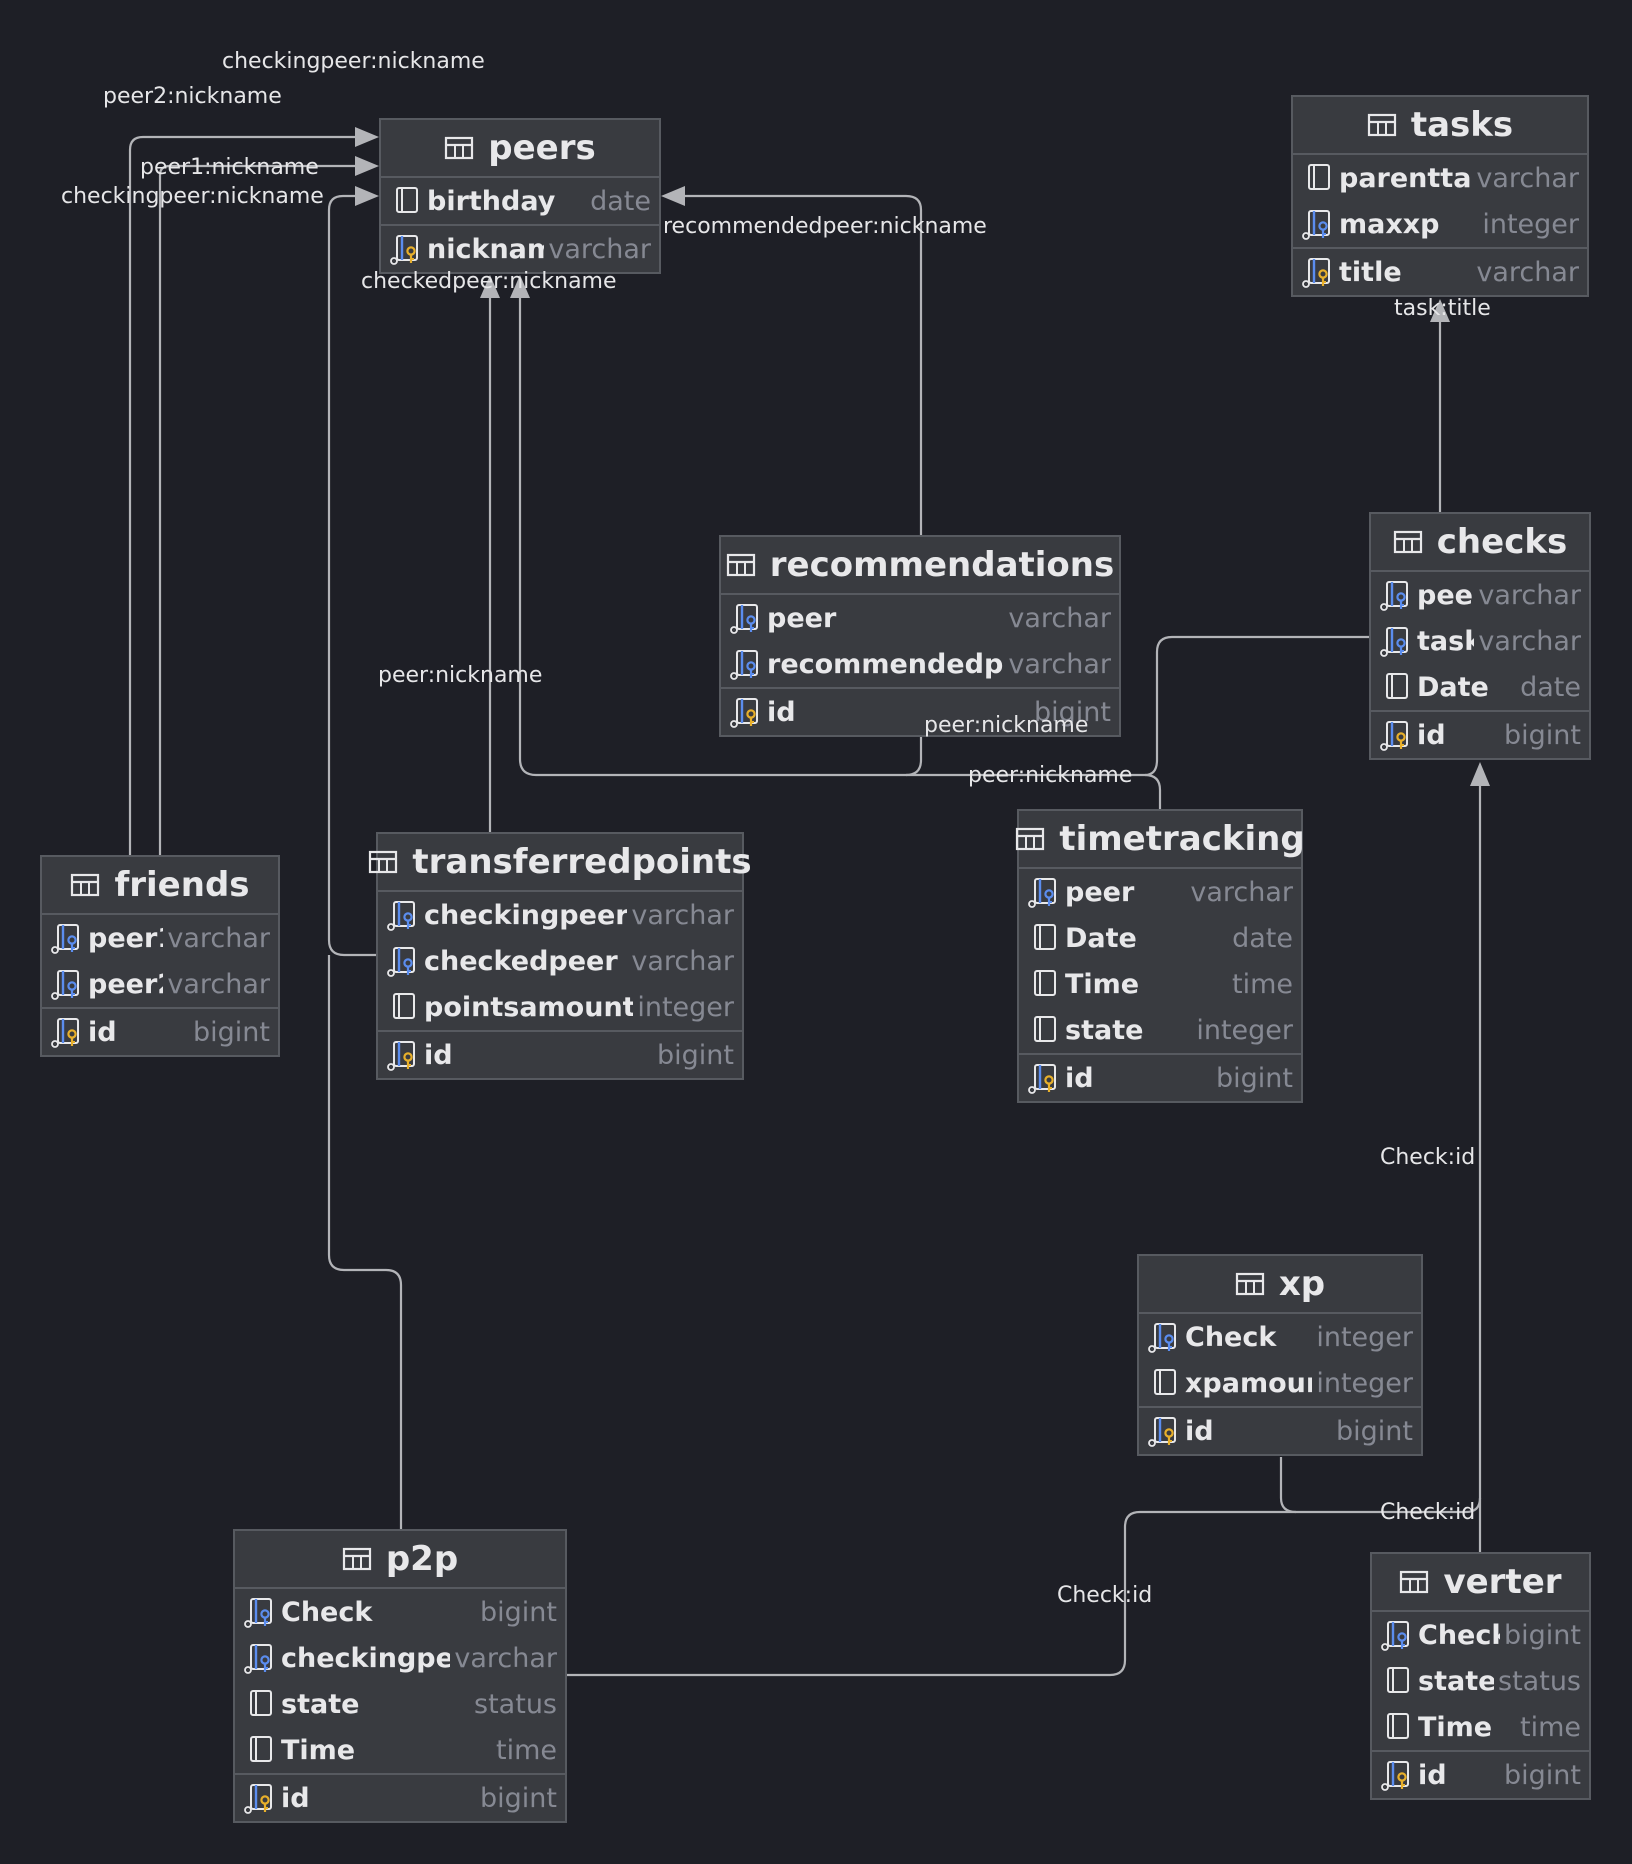  Describe the element at coordinates (102, 1032) in the screenshot. I see `column-name: id` at that location.